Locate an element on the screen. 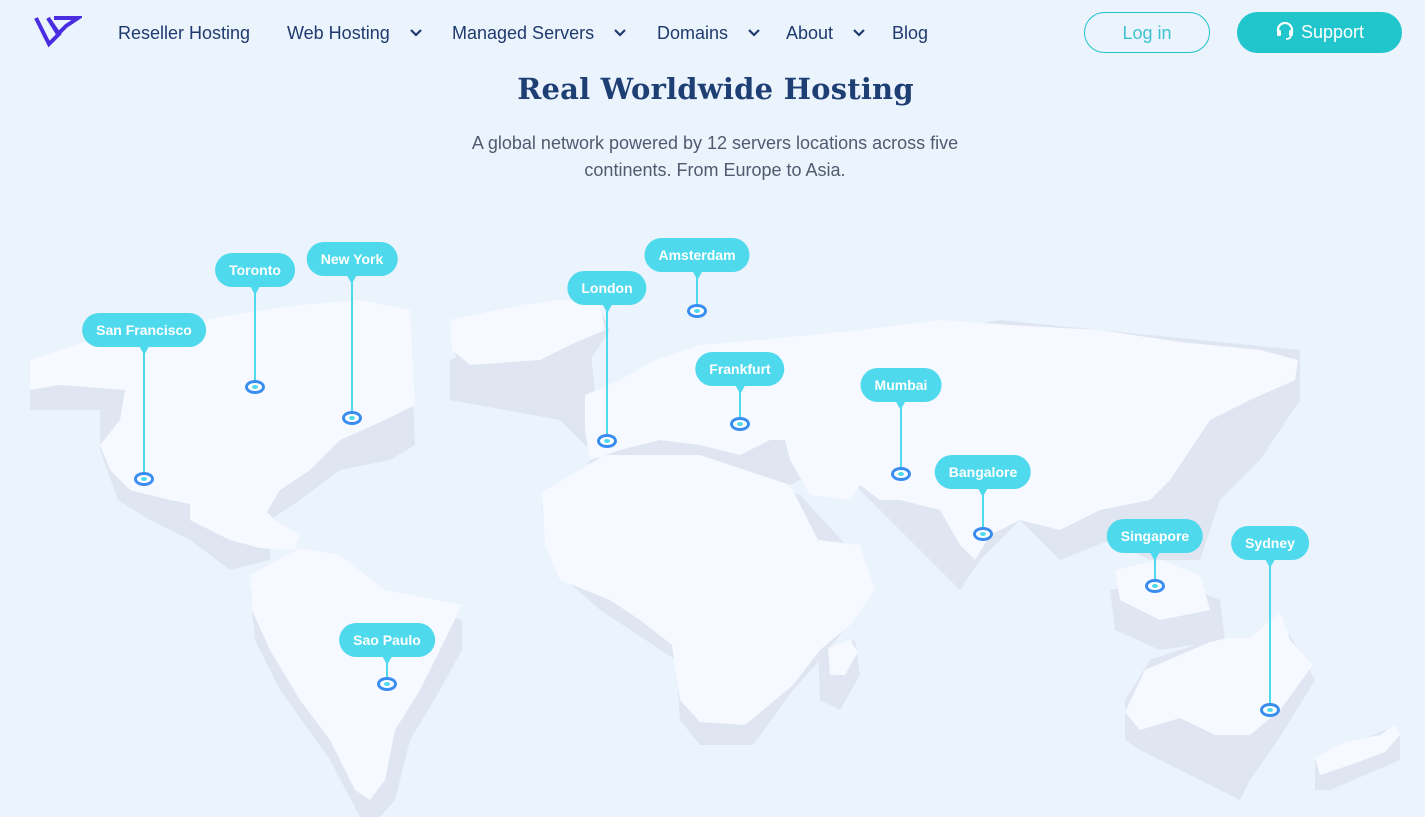  support-label: Support is located at coordinates (1332, 32).